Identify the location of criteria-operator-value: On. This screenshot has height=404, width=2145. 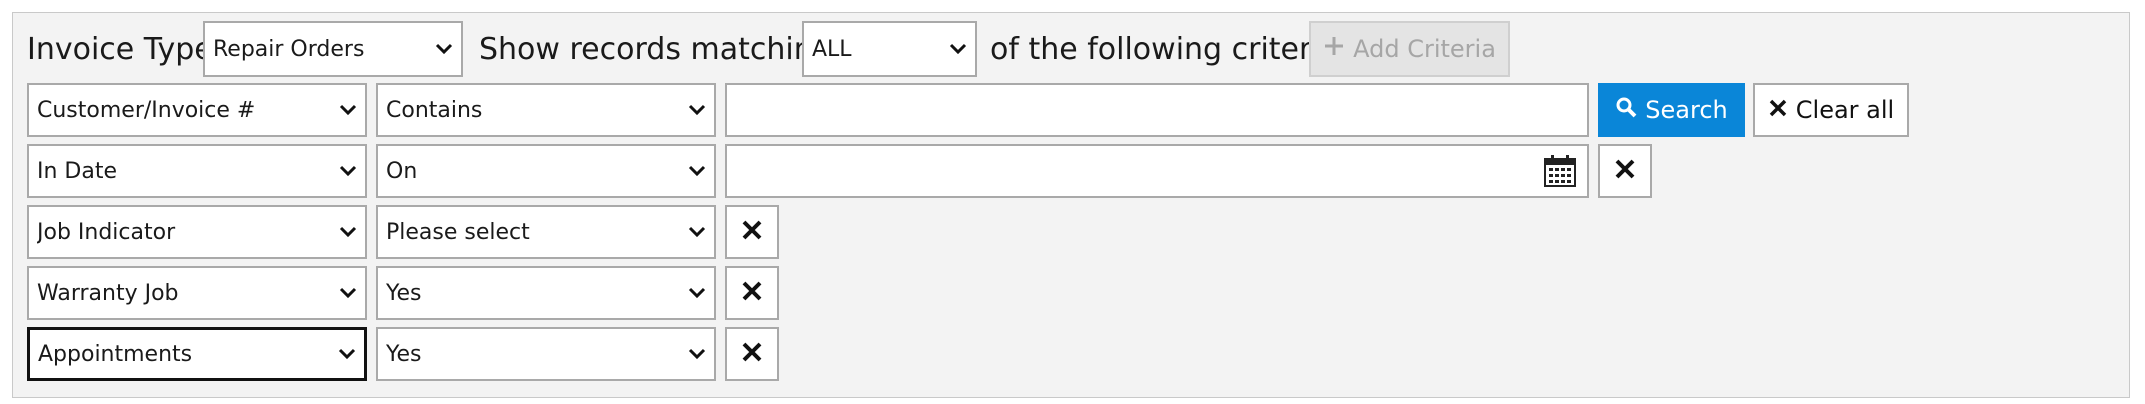
(402, 171).